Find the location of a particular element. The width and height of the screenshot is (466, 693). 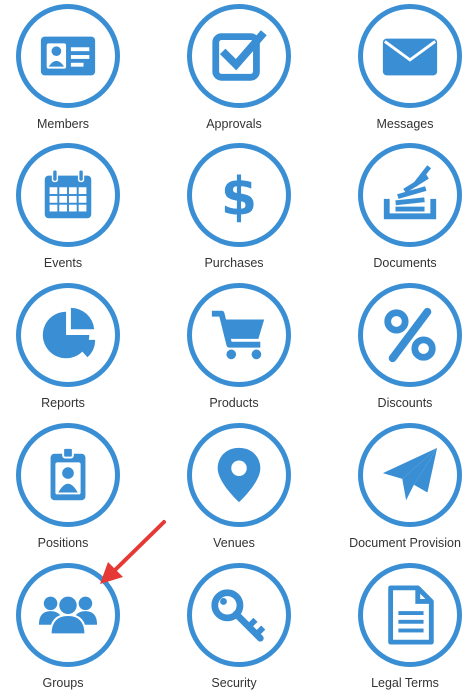

badge-icon is located at coordinates (68, 473).